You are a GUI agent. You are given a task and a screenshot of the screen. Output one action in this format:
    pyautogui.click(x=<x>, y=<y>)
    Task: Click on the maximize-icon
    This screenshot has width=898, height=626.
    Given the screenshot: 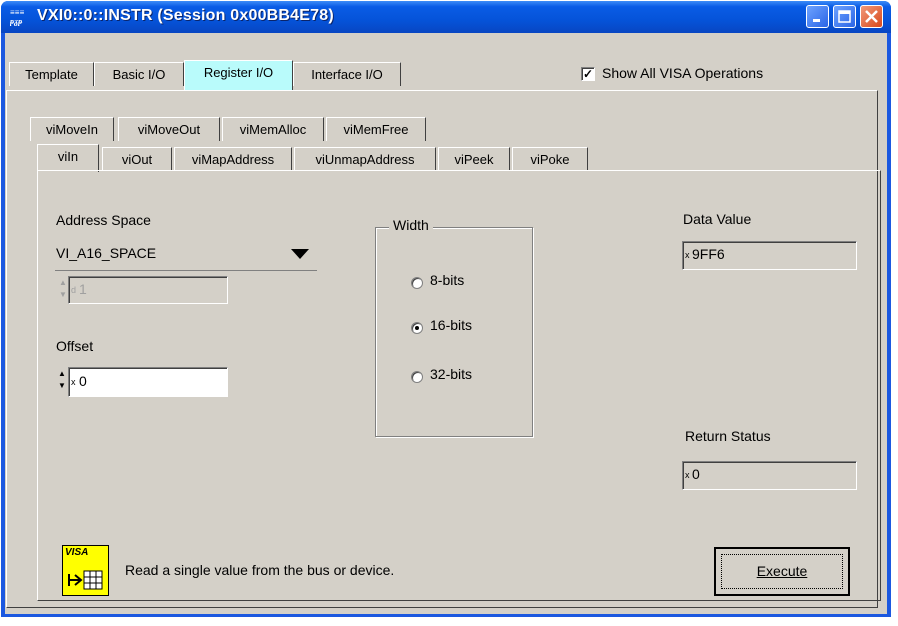 What is the action you would take?
    pyautogui.click(x=844, y=16)
    